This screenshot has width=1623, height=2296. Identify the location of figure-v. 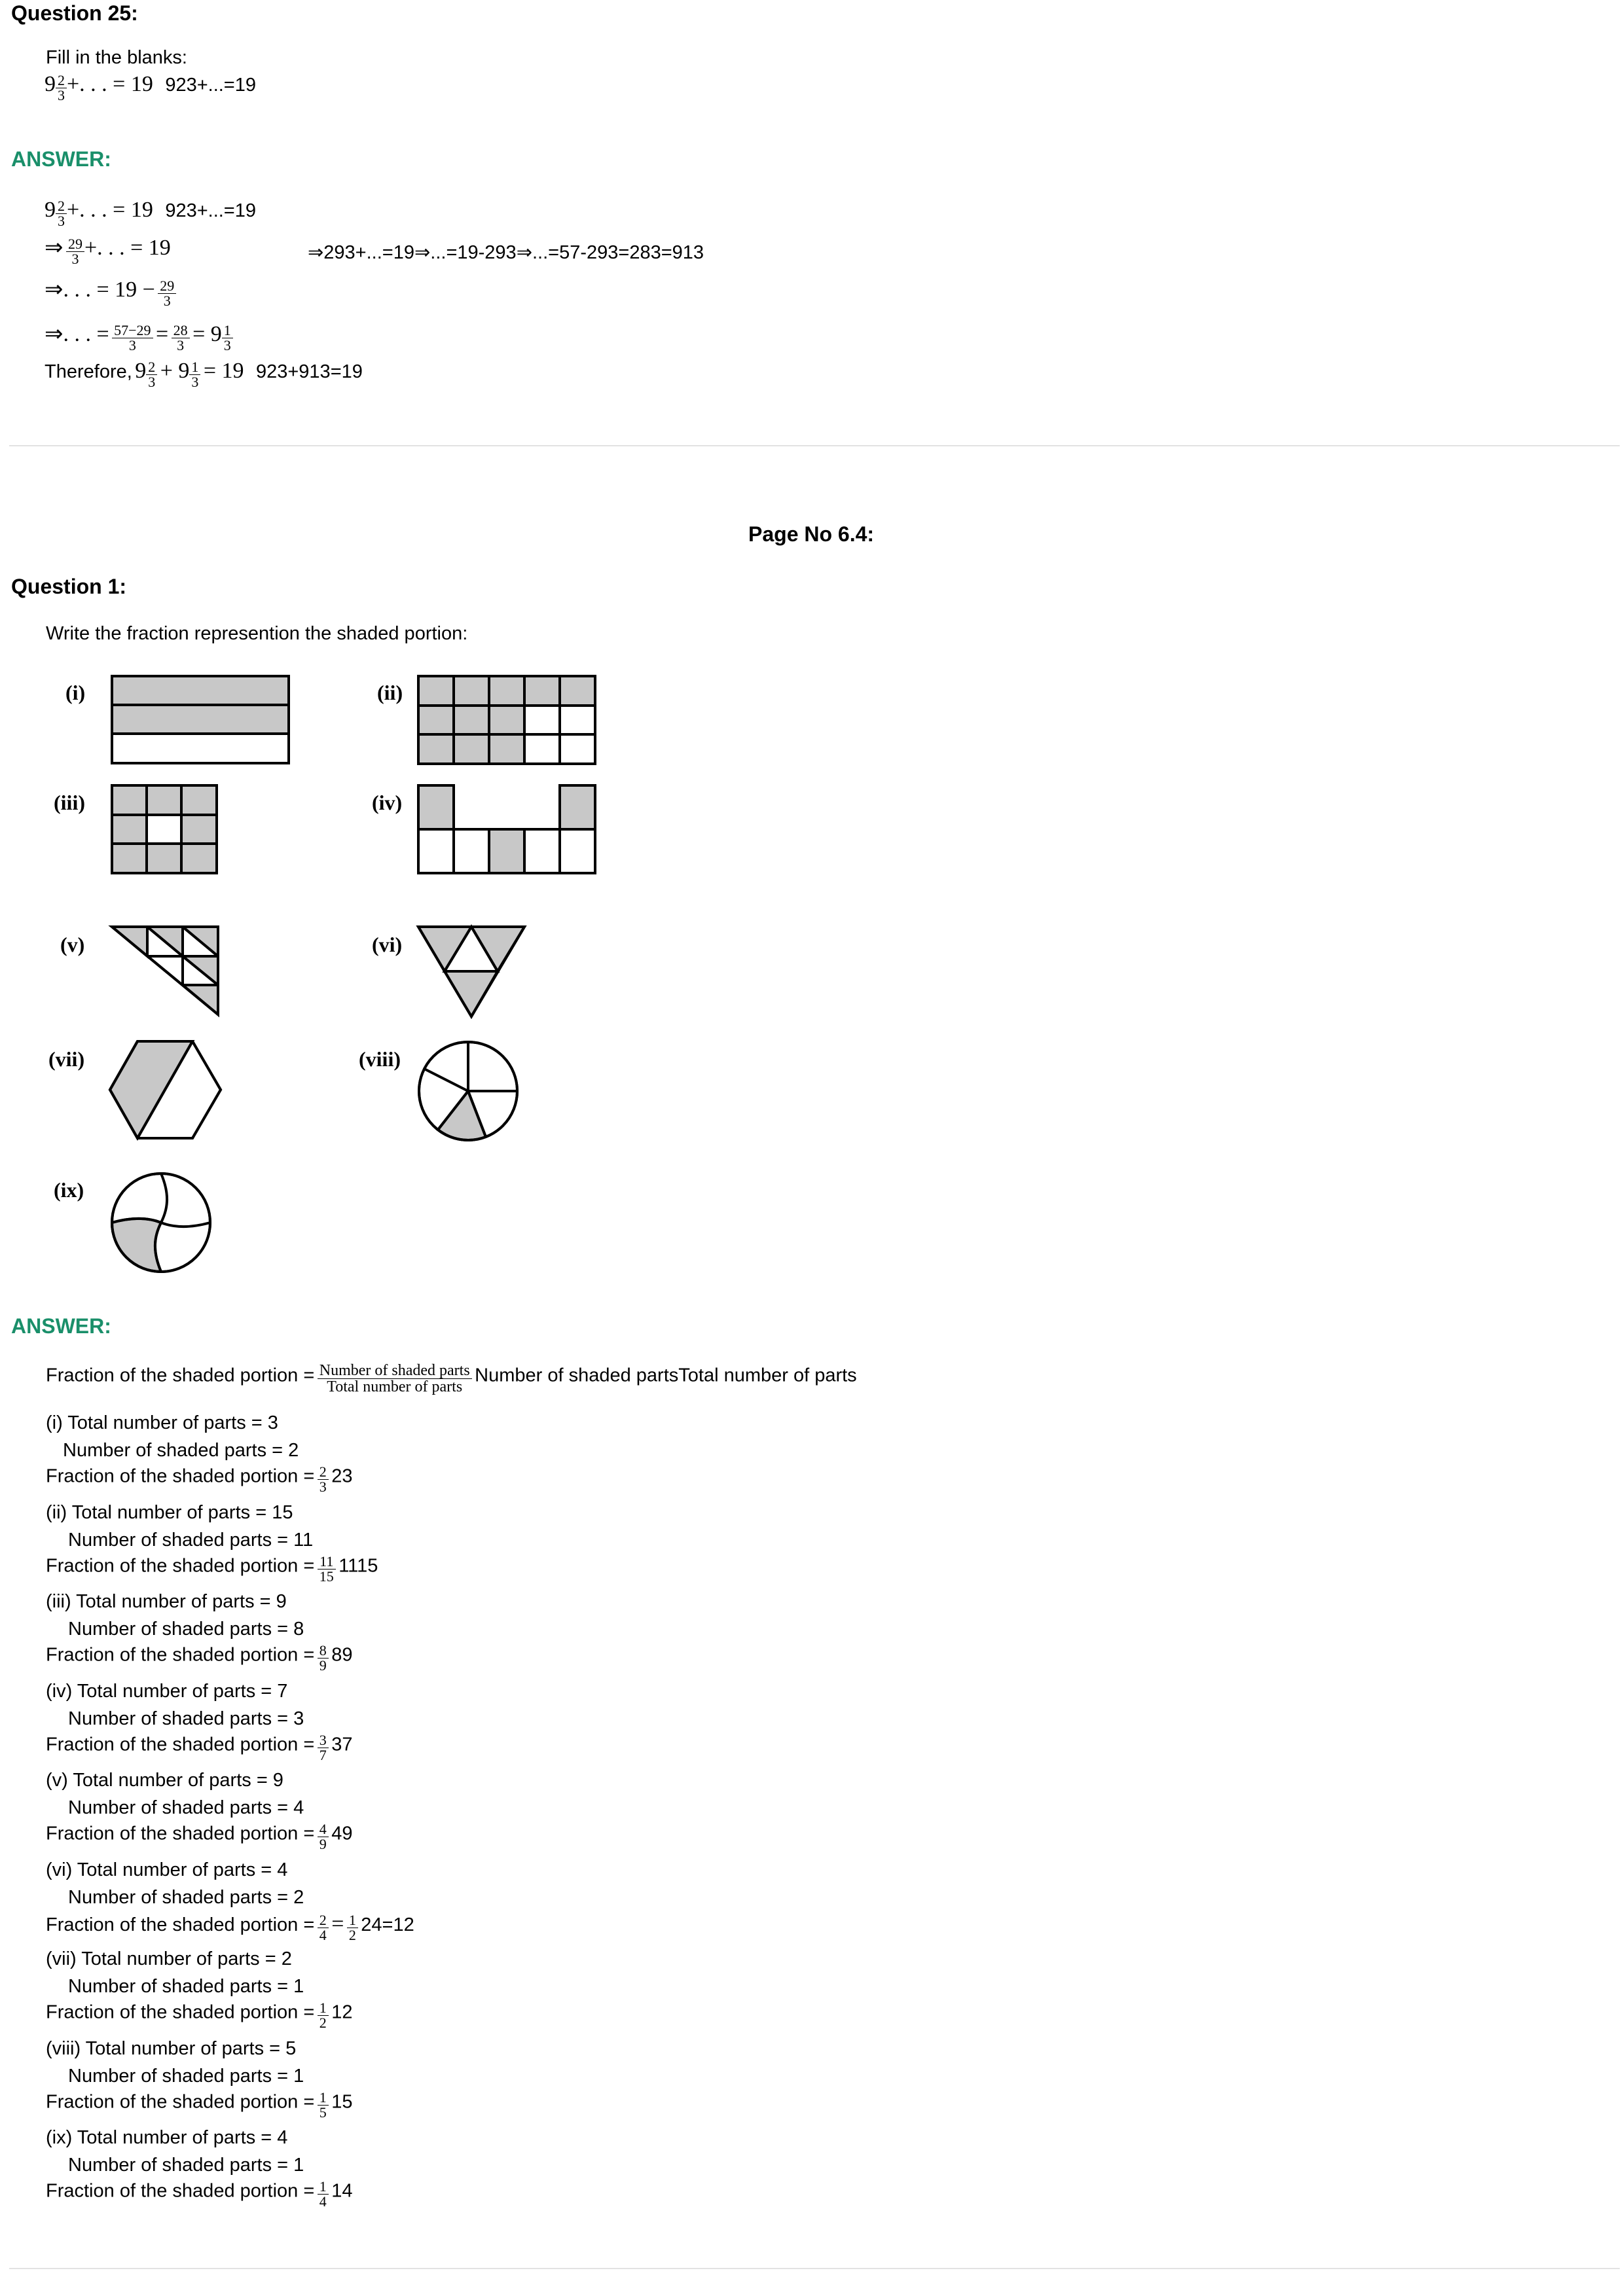
(163, 971).